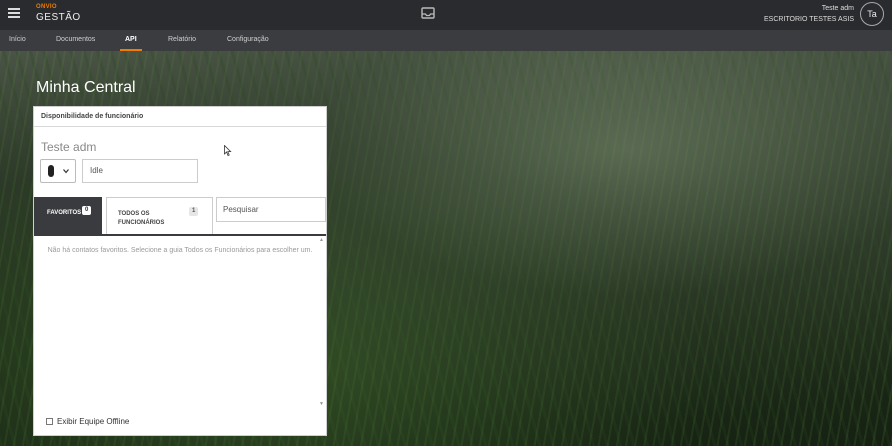 Image resolution: width=892 pixels, height=446 pixels. What do you see at coordinates (58, 17) in the screenshot?
I see `brand-gestao: GESTÃO` at bounding box center [58, 17].